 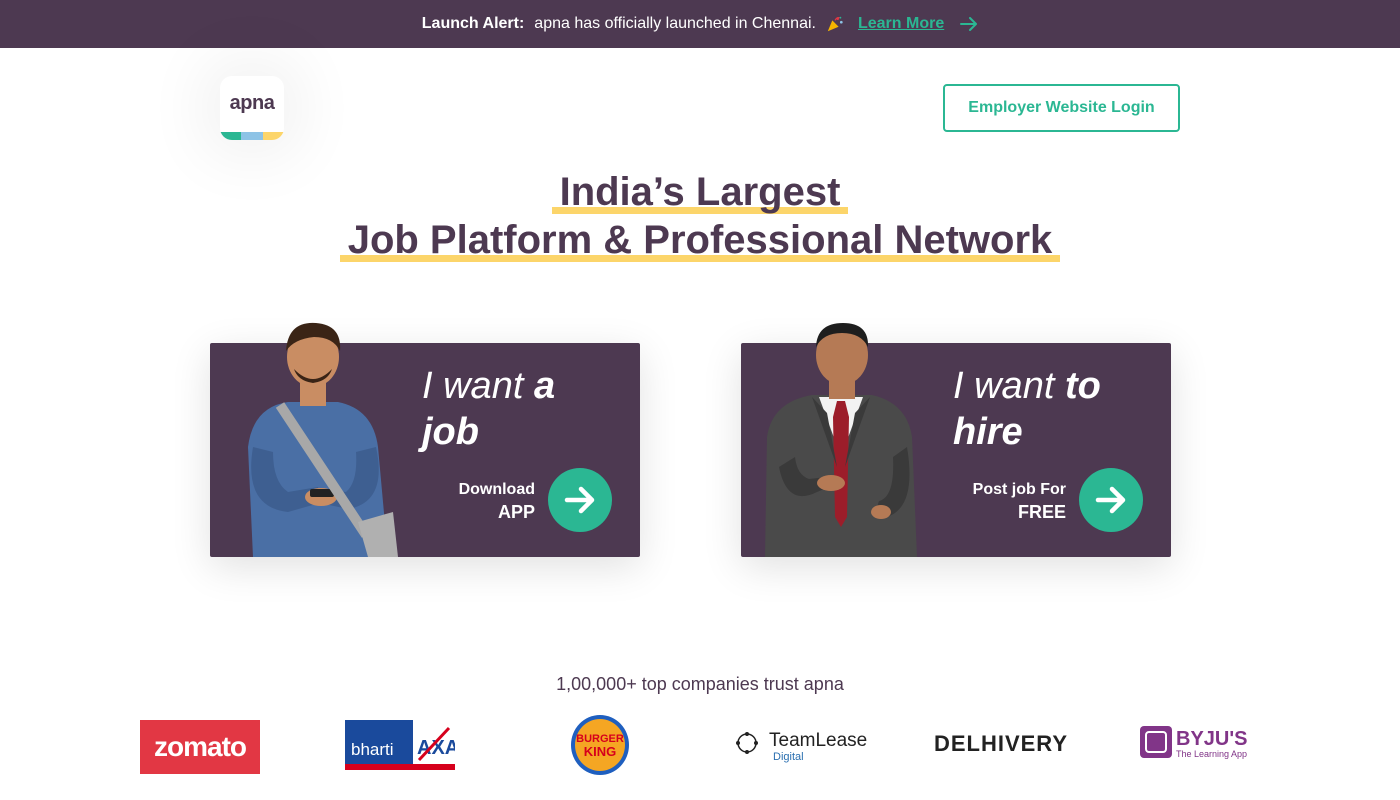 I want to click on want-job-card: I want a job Download APP, so click(x=425, y=439).